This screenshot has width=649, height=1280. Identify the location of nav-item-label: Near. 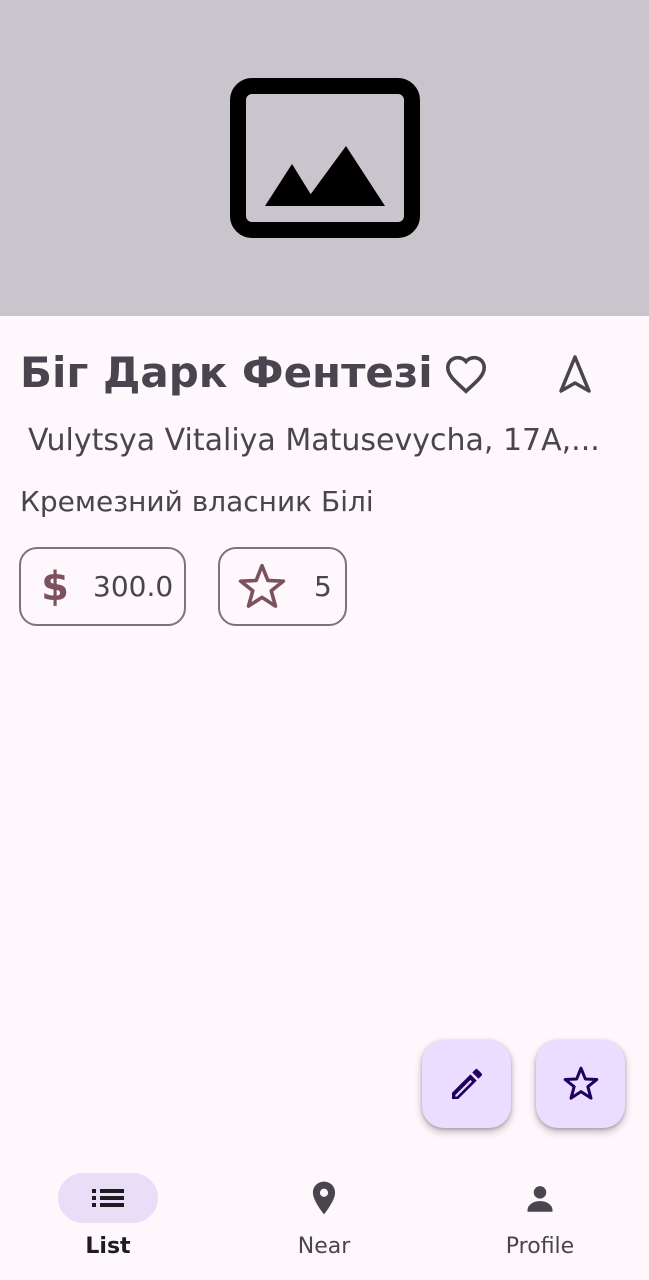
(324, 1246).